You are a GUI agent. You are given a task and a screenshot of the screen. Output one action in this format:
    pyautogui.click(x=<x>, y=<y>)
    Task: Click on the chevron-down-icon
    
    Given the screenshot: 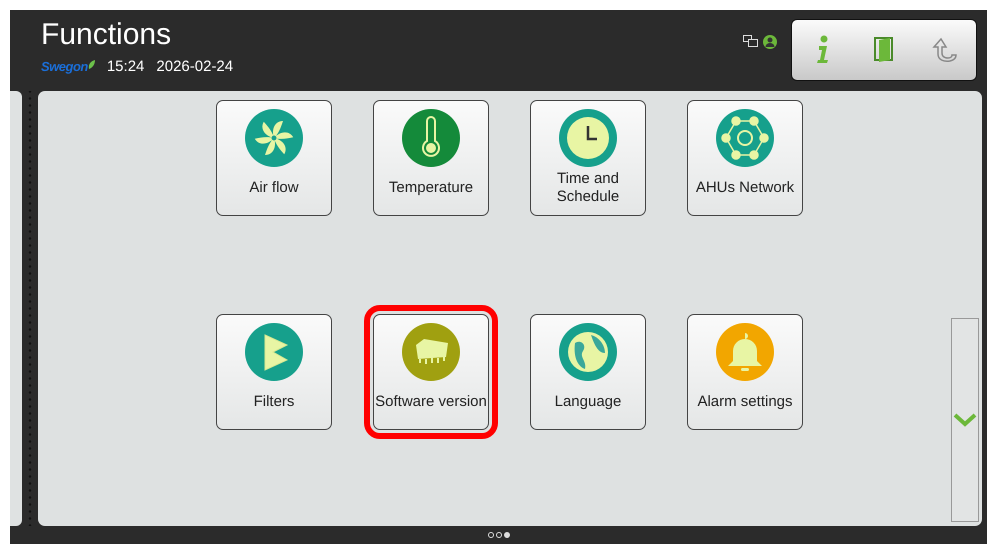 What is the action you would take?
    pyautogui.click(x=965, y=420)
    